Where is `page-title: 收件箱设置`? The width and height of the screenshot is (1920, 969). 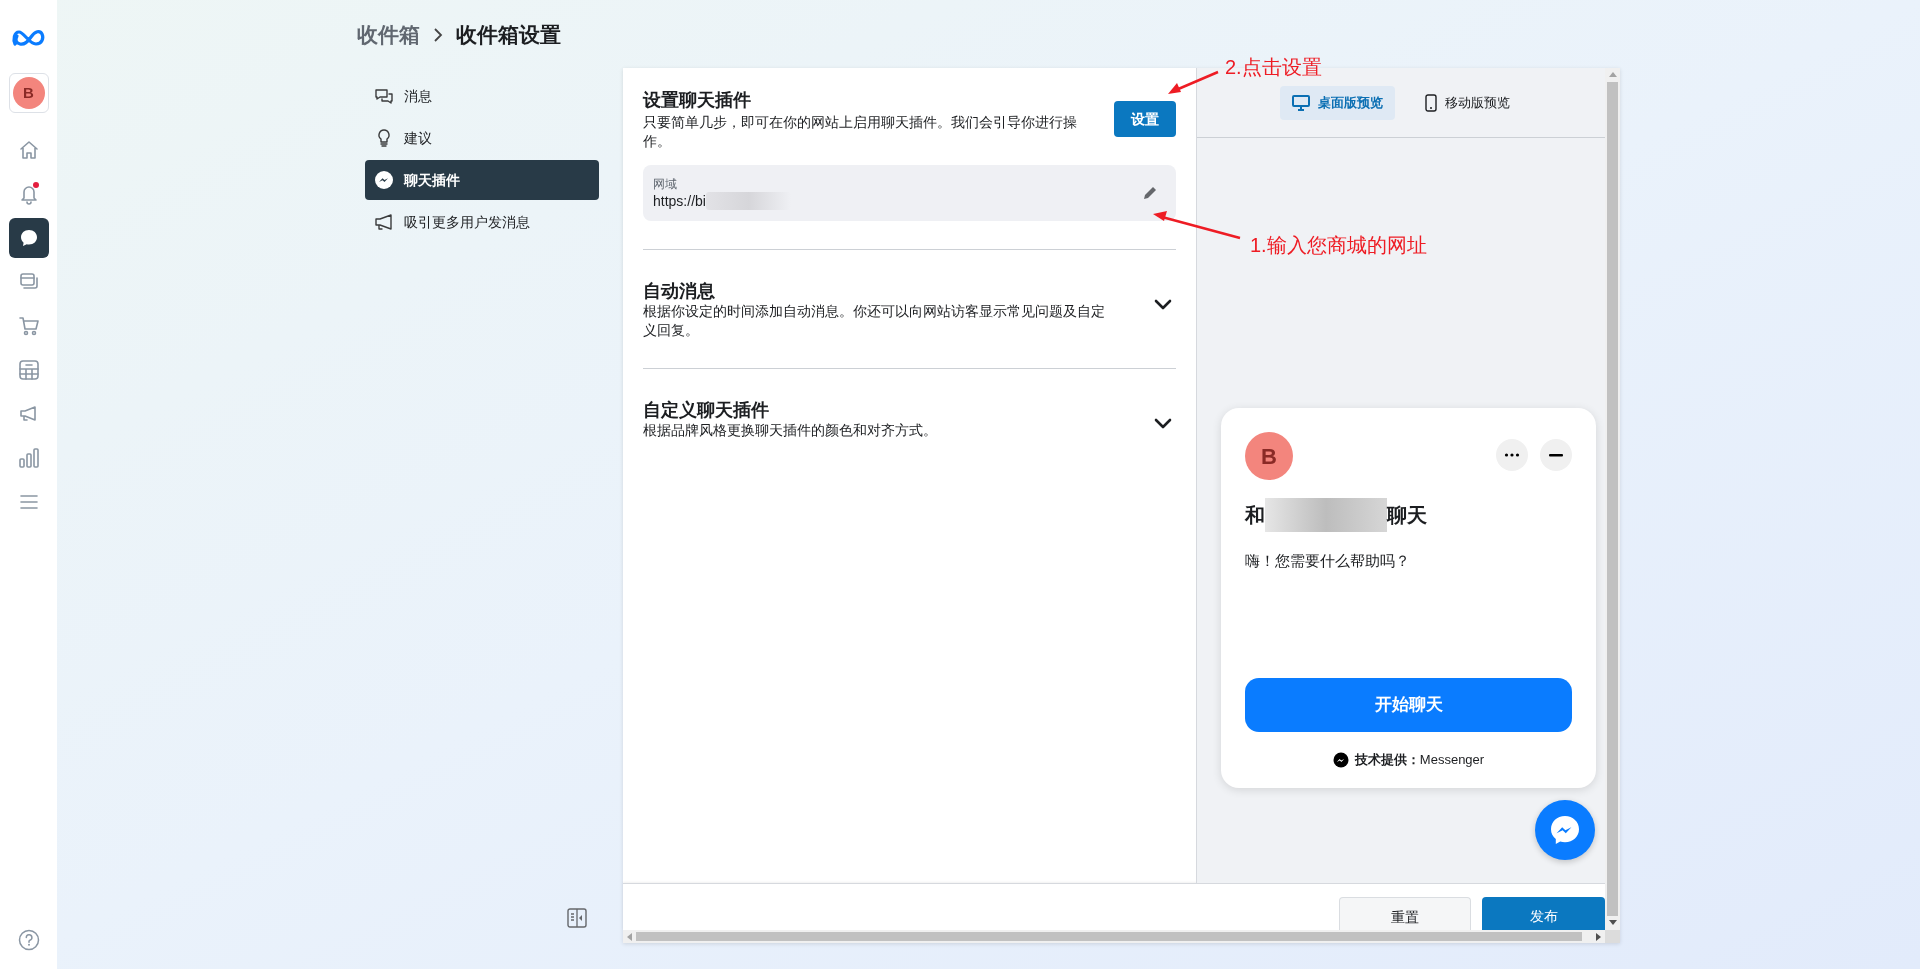
page-title: 收件箱设置 is located at coordinates (508, 35).